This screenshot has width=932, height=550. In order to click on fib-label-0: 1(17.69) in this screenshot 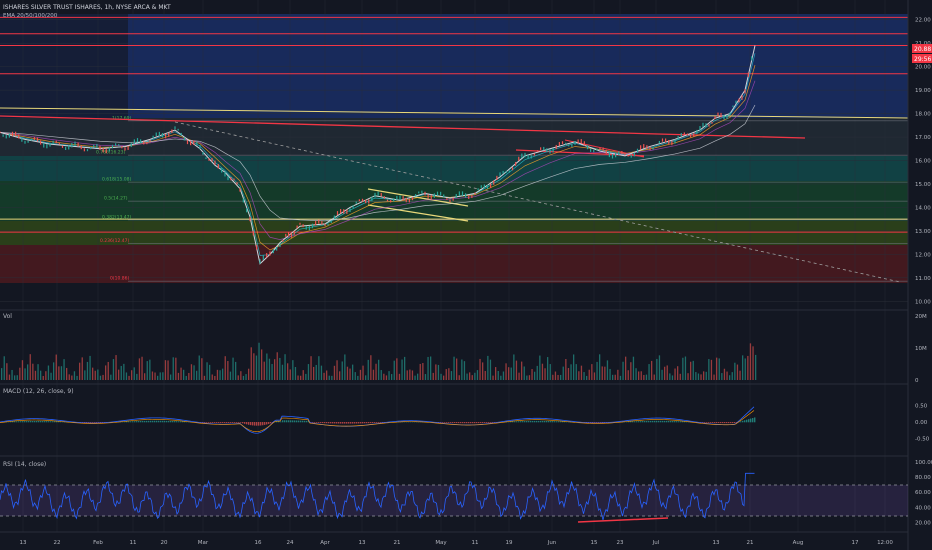, I will do `click(122, 118)`.